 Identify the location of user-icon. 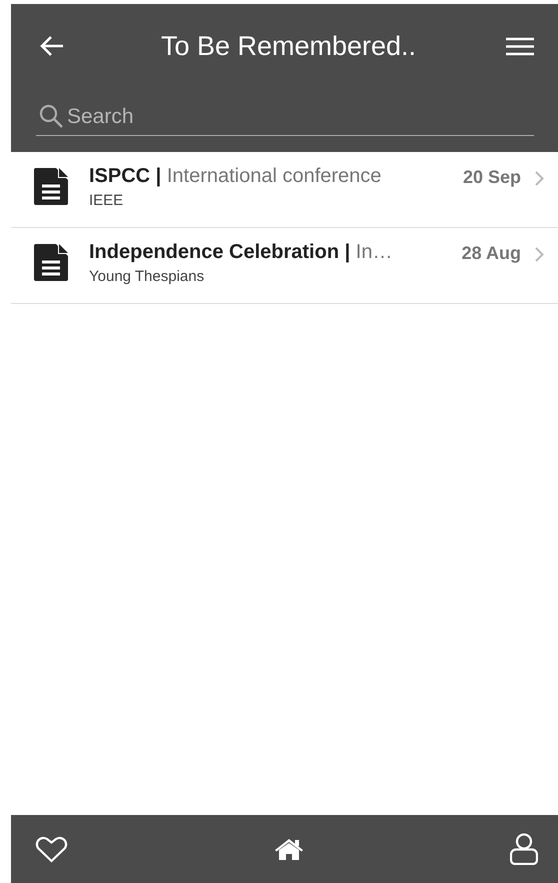
(524, 849).